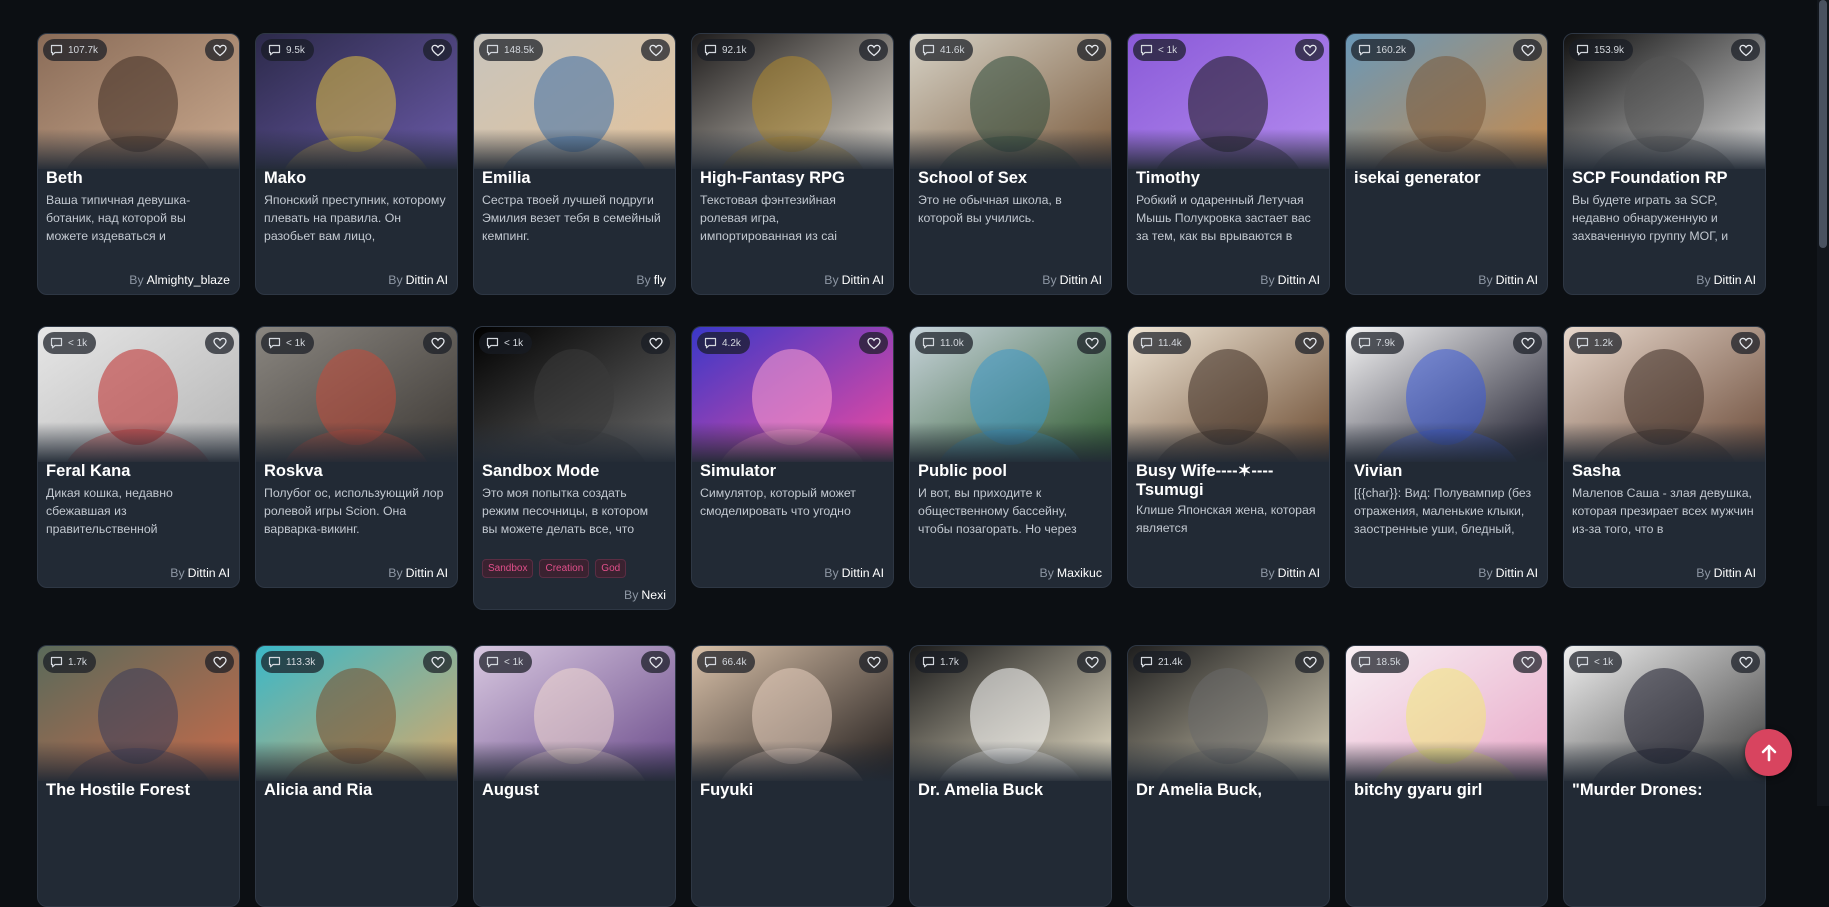 The image size is (1829, 907). I want to click on scrollbar-track, so click(1823, 403).